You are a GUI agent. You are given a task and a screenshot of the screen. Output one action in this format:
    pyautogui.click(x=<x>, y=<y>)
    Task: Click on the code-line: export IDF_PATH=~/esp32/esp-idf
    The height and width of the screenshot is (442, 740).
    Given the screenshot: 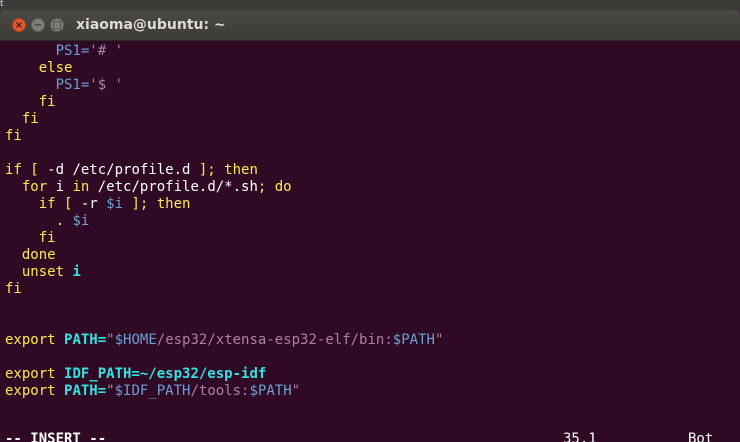 What is the action you would take?
    pyautogui.click(x=370, y=374)
    